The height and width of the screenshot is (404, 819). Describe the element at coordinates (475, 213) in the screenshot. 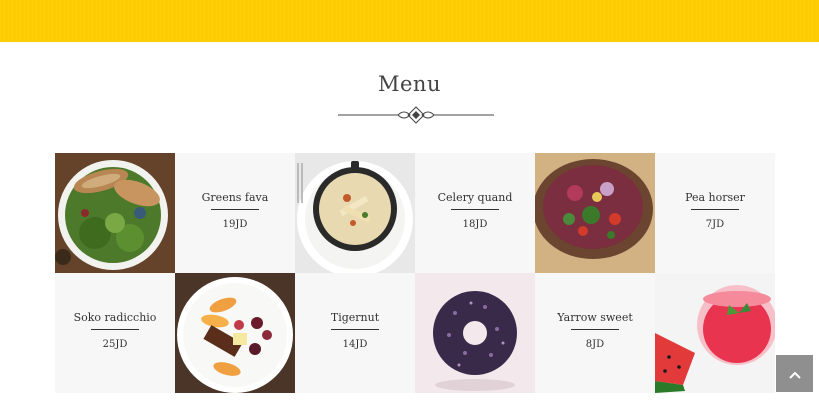

I see `menu-item-card: Celery quand 18JD` at that location.